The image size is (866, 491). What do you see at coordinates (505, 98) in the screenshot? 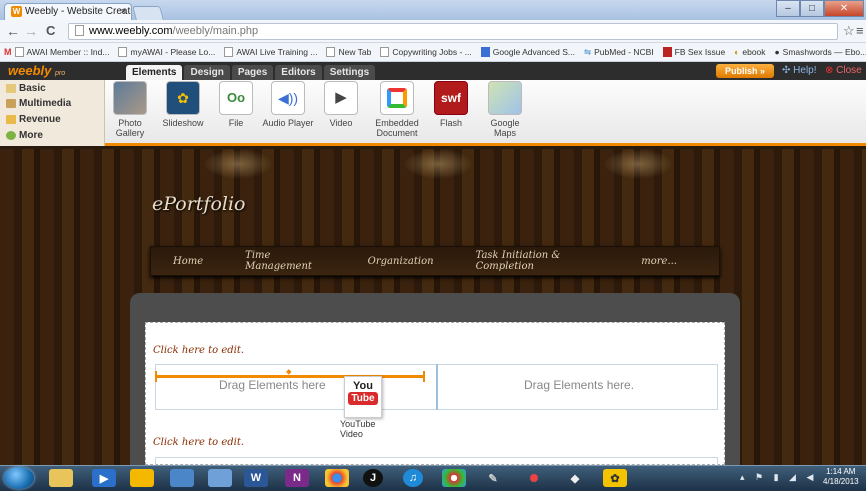
I see `google-maps-icon` at bounding box center [505, 98].